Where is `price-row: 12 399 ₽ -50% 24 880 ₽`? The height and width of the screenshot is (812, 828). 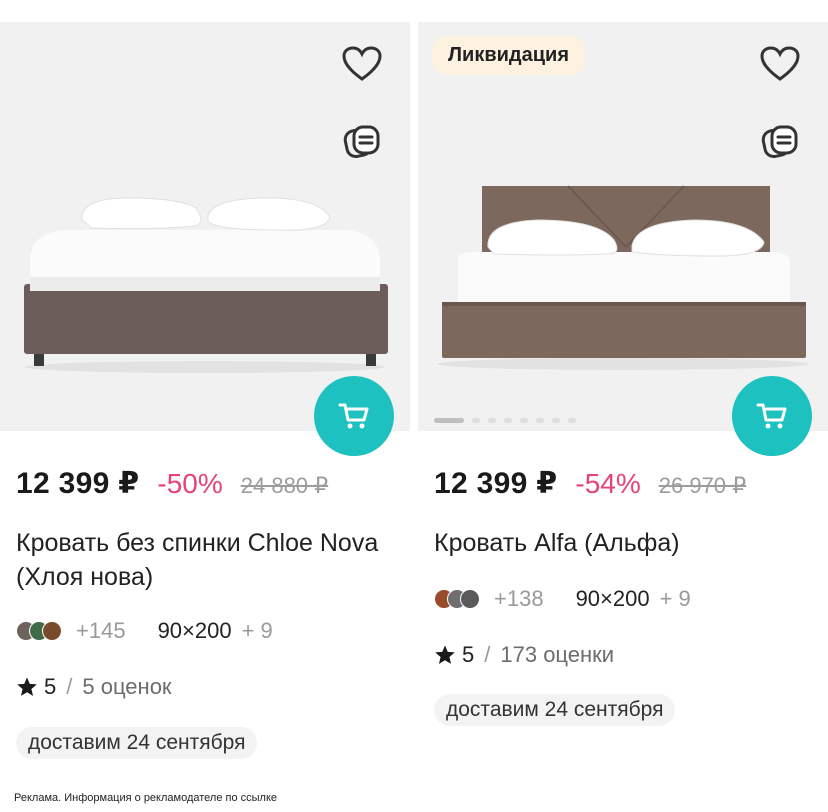
price-row: 12 399 ₽ -50% 24 880 ₽ is located at coordinates (172, 483).